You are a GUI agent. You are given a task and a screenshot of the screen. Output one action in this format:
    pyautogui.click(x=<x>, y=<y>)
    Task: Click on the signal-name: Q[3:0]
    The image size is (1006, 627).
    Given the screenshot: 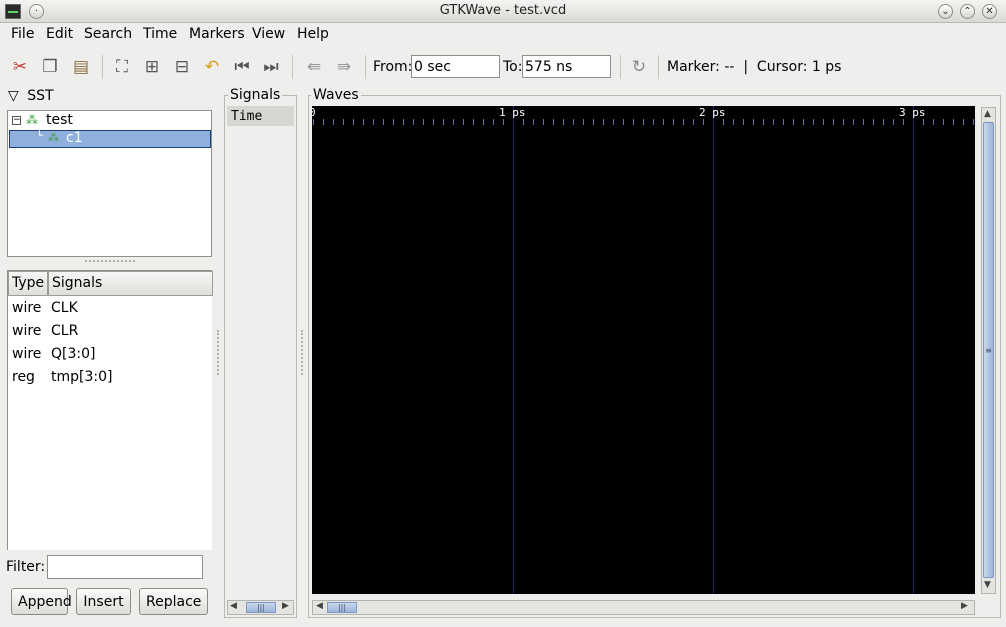 What is the action you would take?
    pyautogui.click(x=73, y=354)
    